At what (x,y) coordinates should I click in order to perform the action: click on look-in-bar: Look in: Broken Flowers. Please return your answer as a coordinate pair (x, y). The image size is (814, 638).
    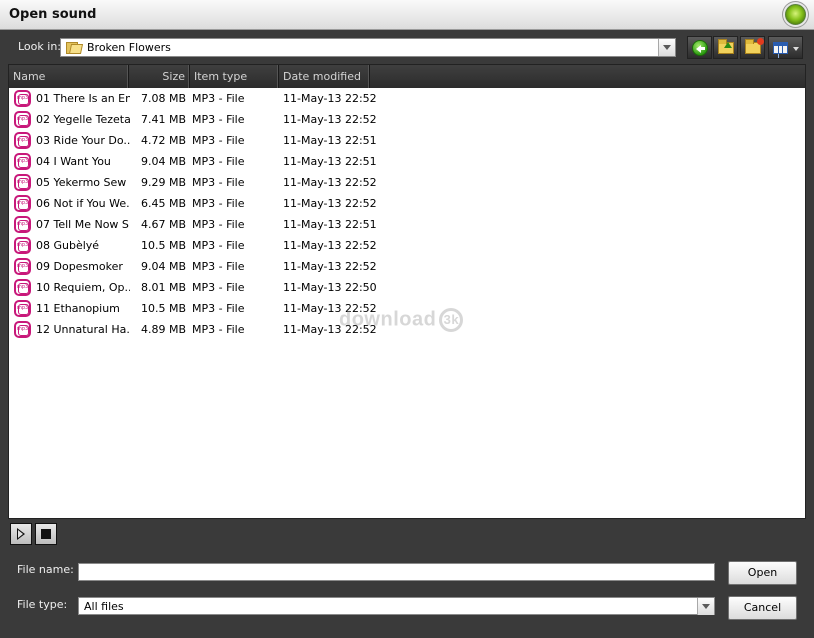
    Looking at the image, I should click on (407, 47).